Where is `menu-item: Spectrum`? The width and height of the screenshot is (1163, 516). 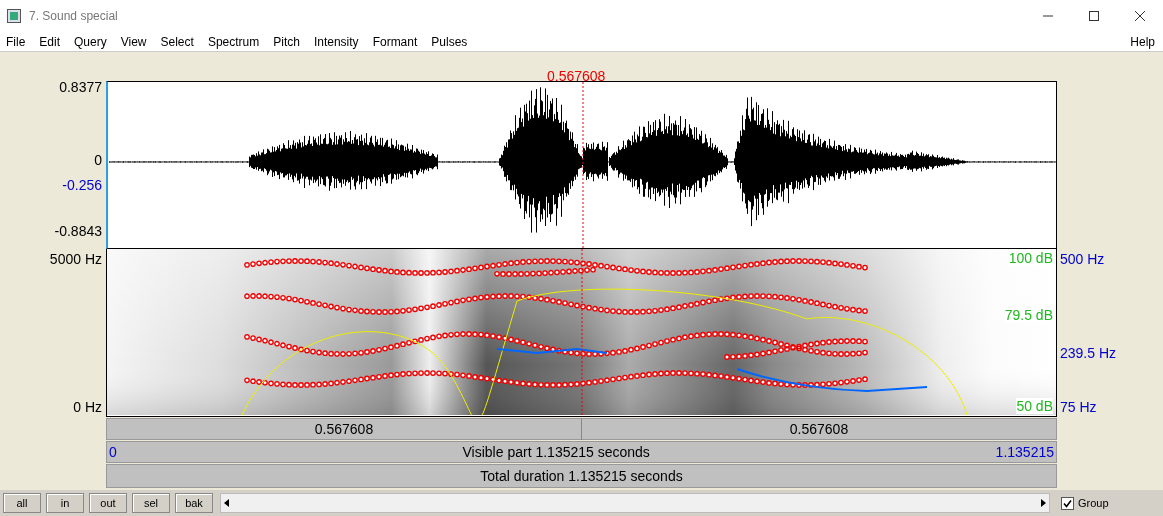
menu-item: Spectrum is located at coordinates (233, 41).